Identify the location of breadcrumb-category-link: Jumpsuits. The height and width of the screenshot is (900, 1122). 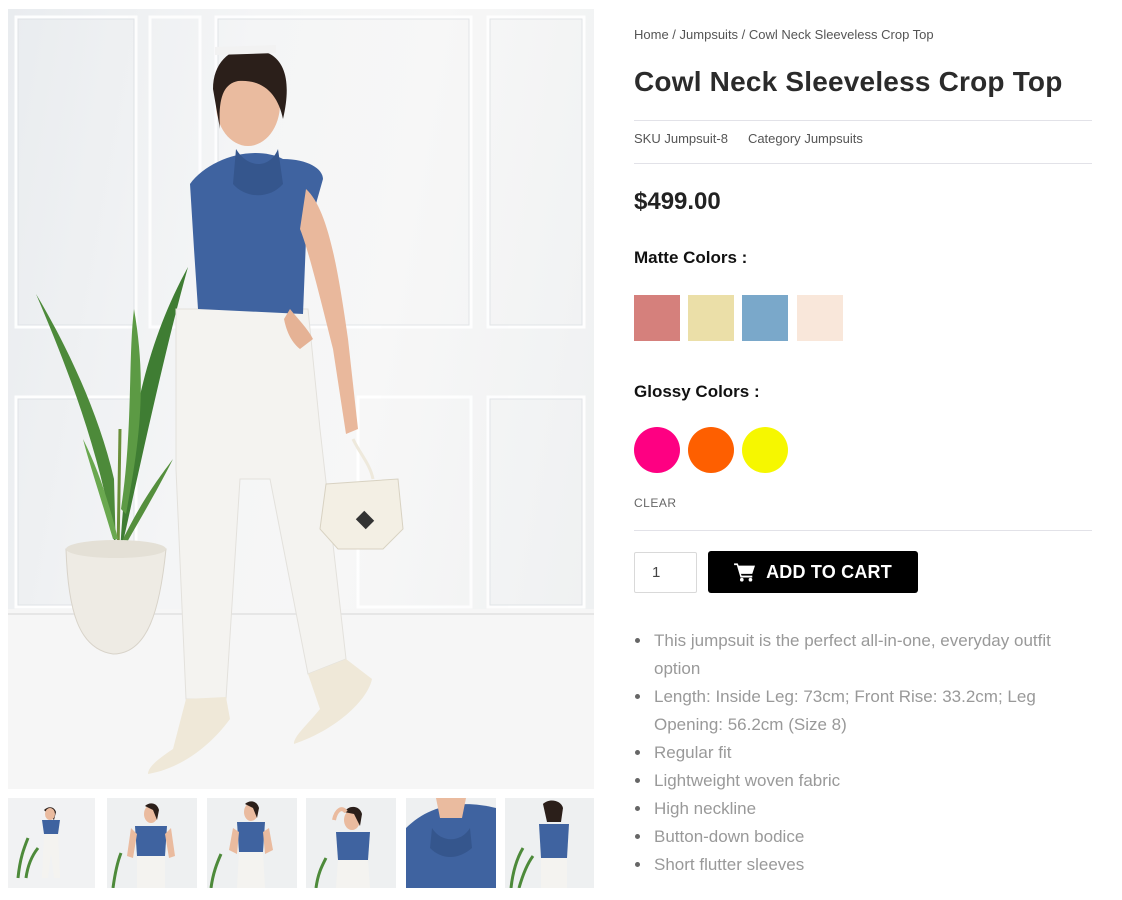
(709, 34).